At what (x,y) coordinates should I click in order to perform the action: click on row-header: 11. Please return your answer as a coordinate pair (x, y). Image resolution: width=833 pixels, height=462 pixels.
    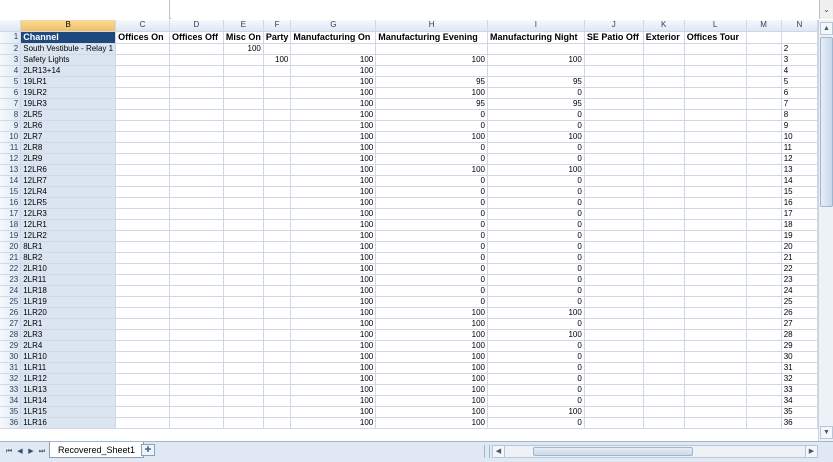
    Looking at the image, I should click on (11, 148).